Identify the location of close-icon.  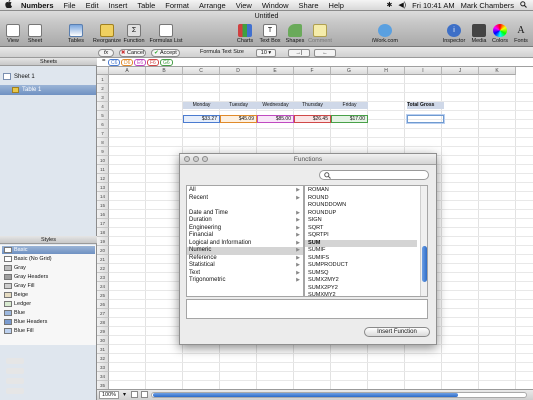
(187, 159).